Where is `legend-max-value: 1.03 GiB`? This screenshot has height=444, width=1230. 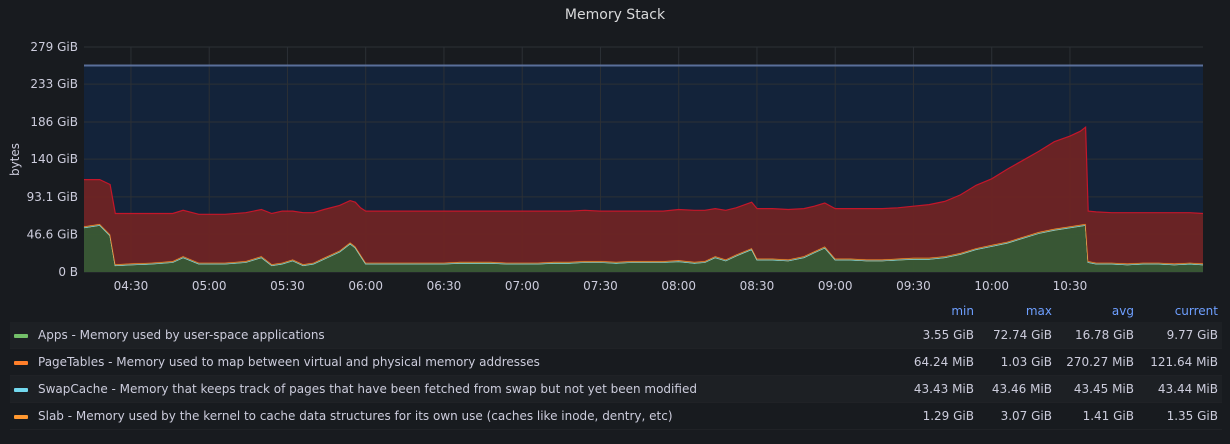 legend-max-value: 1.03 GiB is located at coordinates (1026, 362).